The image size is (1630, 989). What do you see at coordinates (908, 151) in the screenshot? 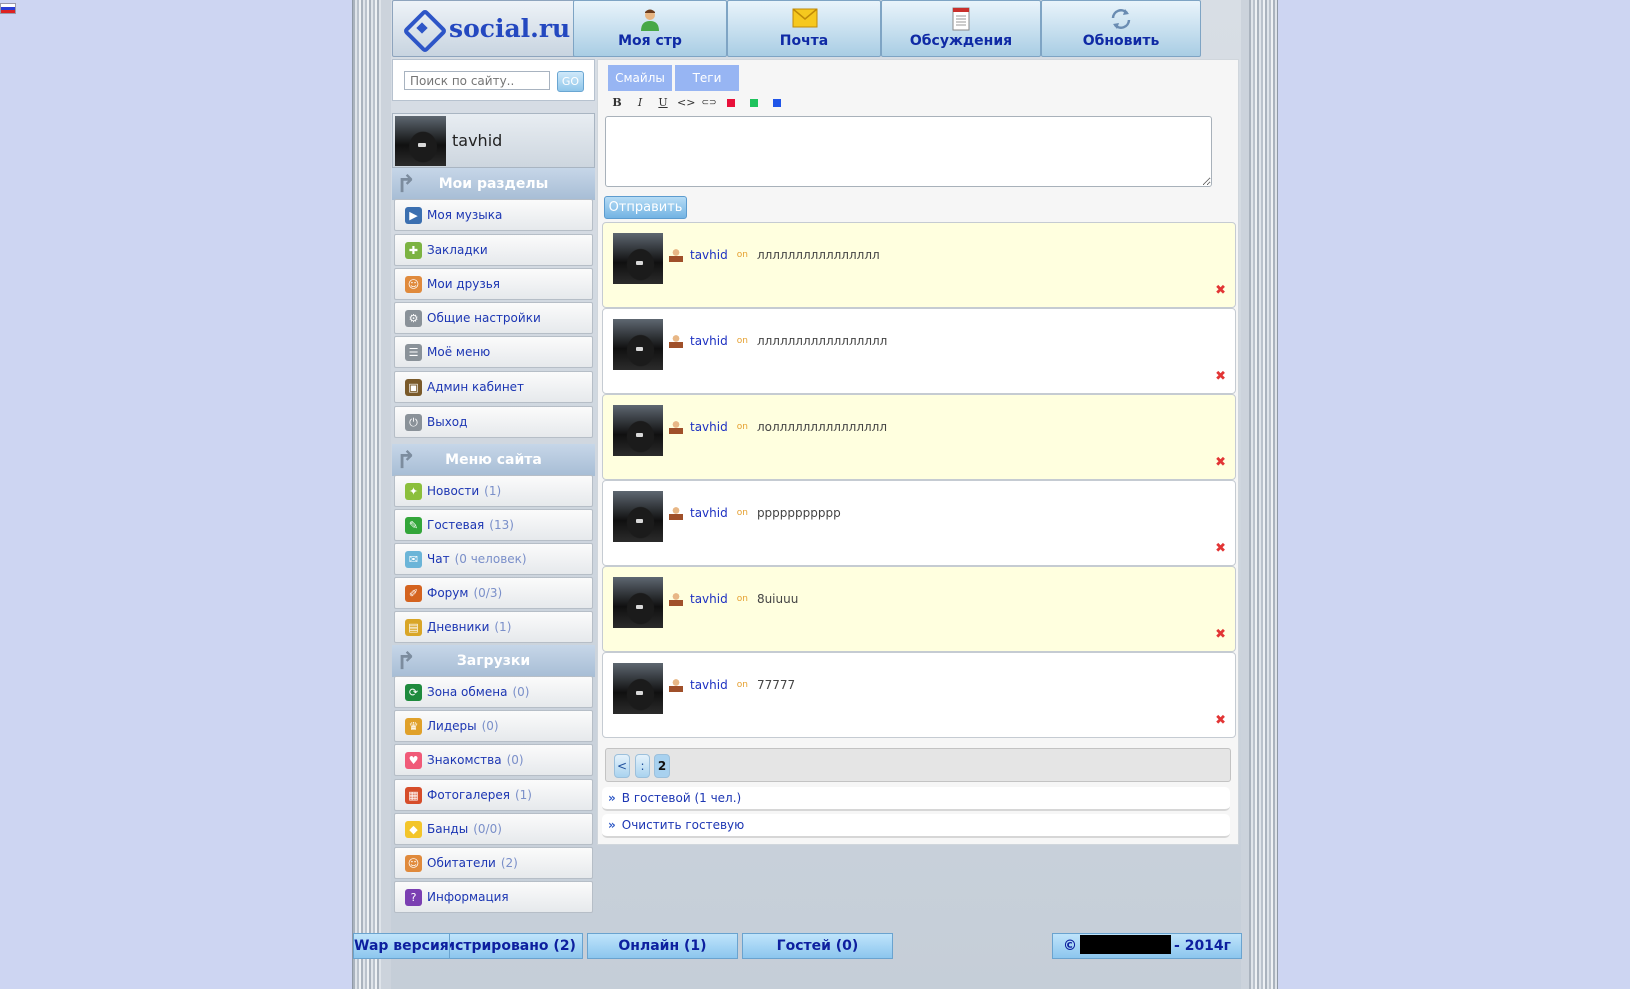
I see `message-textarea` at bounding box center [908, 151].